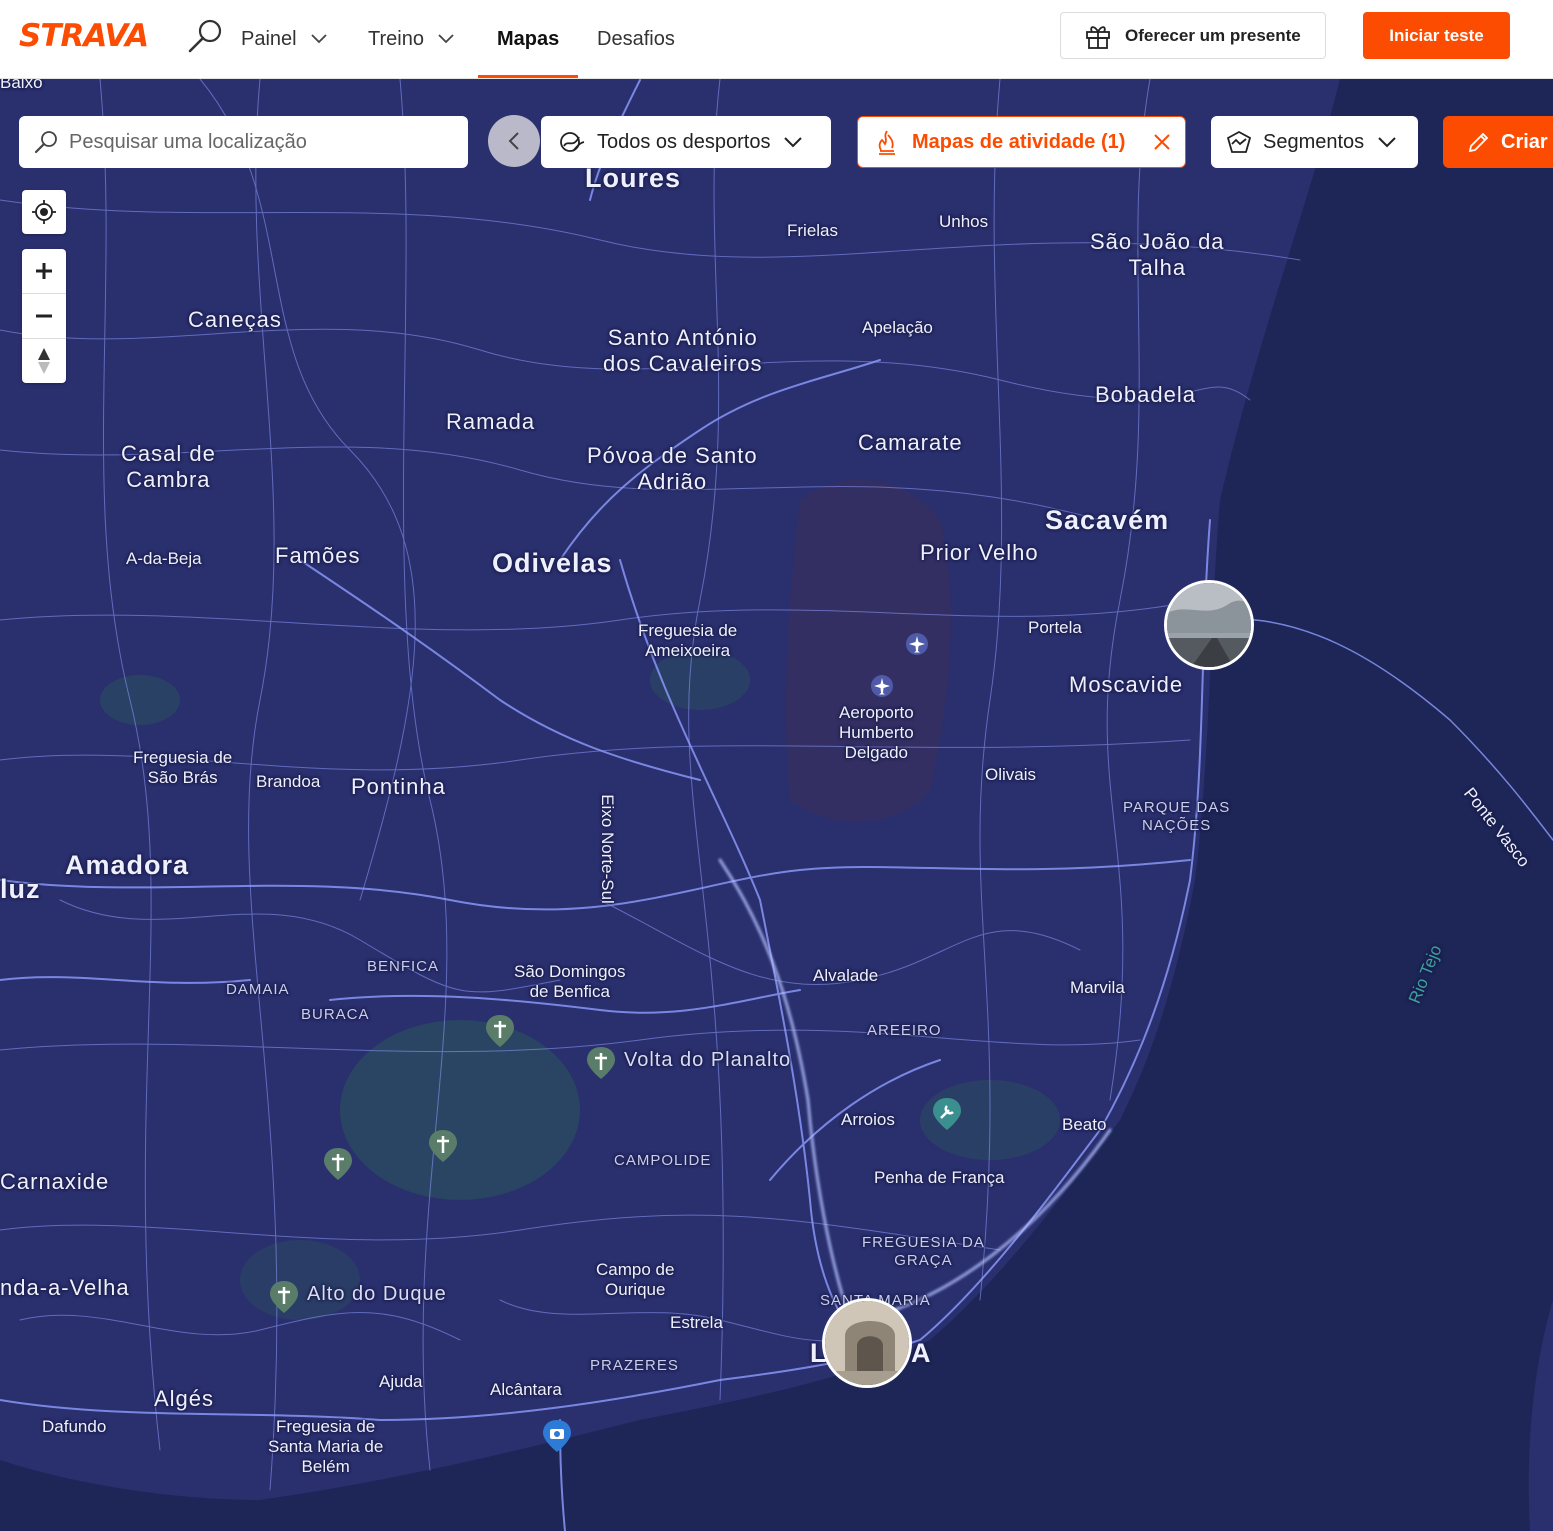 This screenshot has height=1531, width=1553. What do you see at coordinates (1239, 141) in the screenshot?
I see `segments-icon` at bounding box center [1239, 141].